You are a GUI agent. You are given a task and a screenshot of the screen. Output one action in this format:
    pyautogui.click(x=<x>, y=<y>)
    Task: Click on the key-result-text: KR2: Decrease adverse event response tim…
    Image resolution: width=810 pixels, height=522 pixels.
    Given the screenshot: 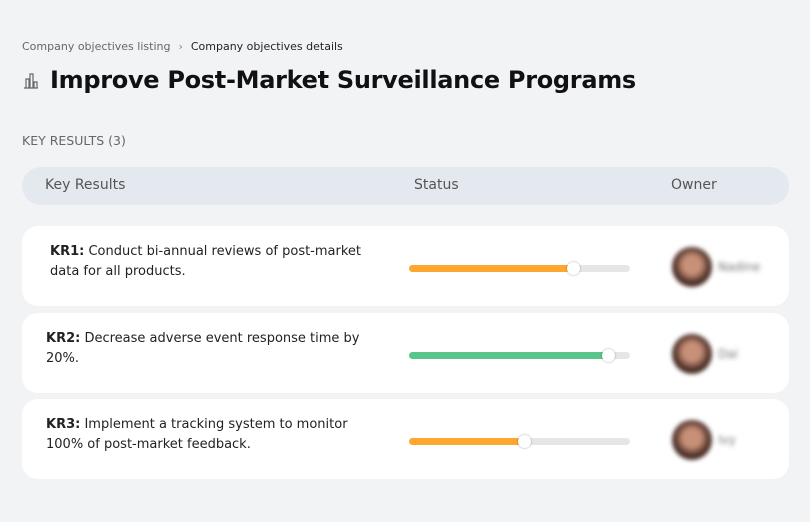 What is the action you would take?
    pyautogui.click(x=206, y=349)
    